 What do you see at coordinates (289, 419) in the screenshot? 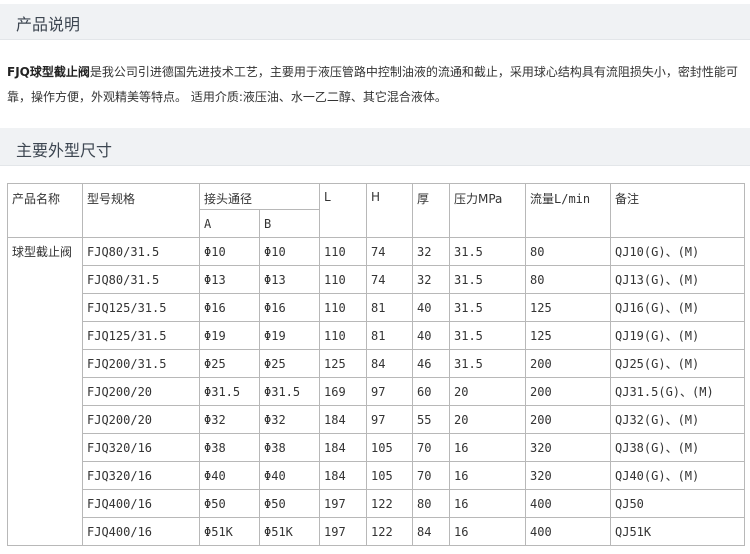
I see `cell-port-b: Φ32` at bounding box center [289, 419].